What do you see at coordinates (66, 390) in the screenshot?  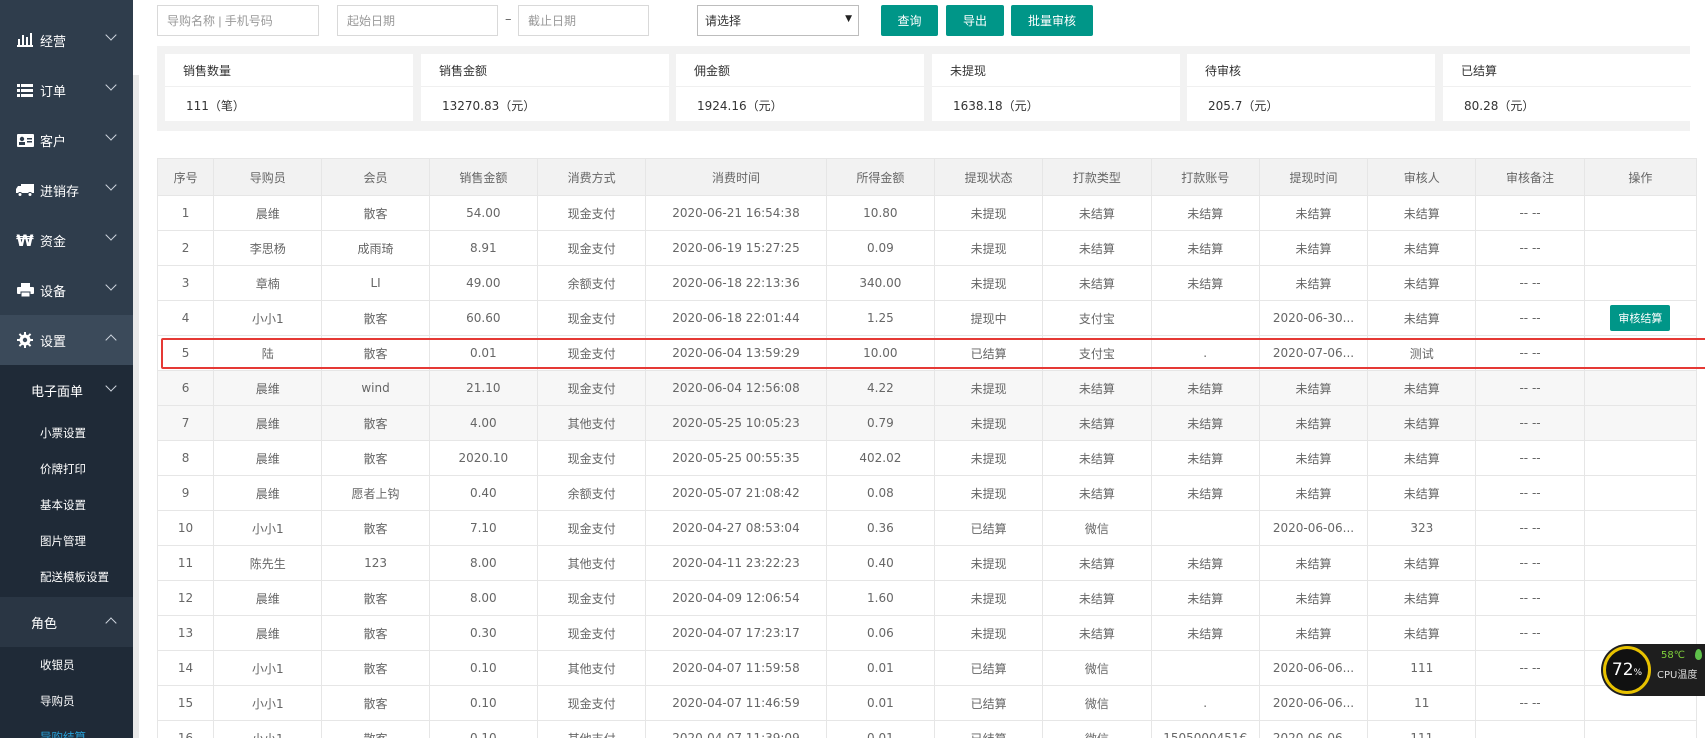 I see `submenu-group-ebill: 电子面单` at bounding box center [66, 390].